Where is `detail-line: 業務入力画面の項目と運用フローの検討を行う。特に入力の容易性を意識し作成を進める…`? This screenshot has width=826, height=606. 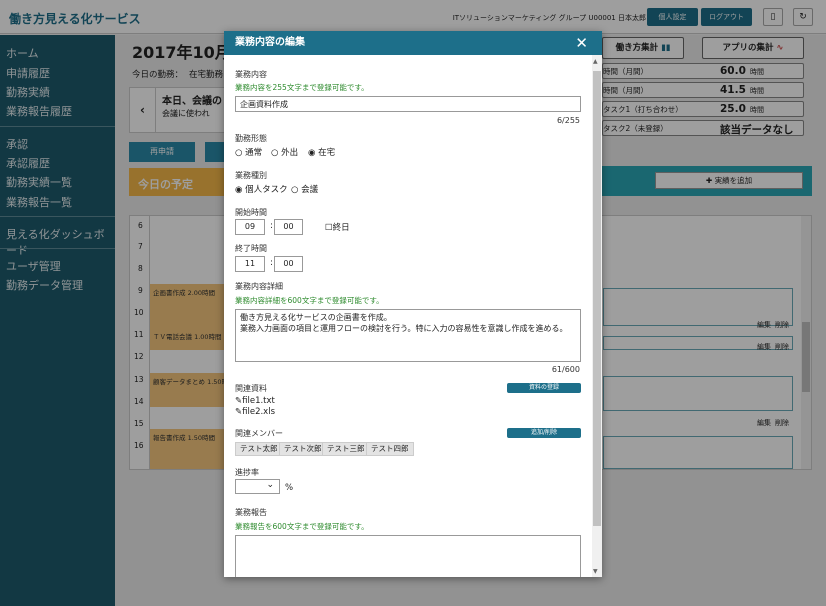
detail-line: 業務入力画面の項目と運用フローの検討を行う。特に入力の容易性を意識し作成を進める… is located at coordinates (404, 328).